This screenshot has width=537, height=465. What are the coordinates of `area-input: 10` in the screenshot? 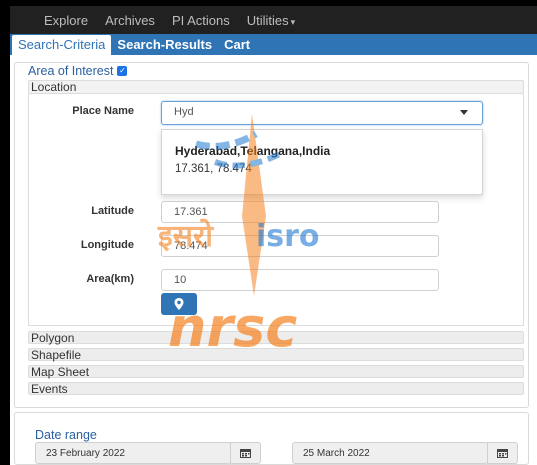 It's located at (300, 280).